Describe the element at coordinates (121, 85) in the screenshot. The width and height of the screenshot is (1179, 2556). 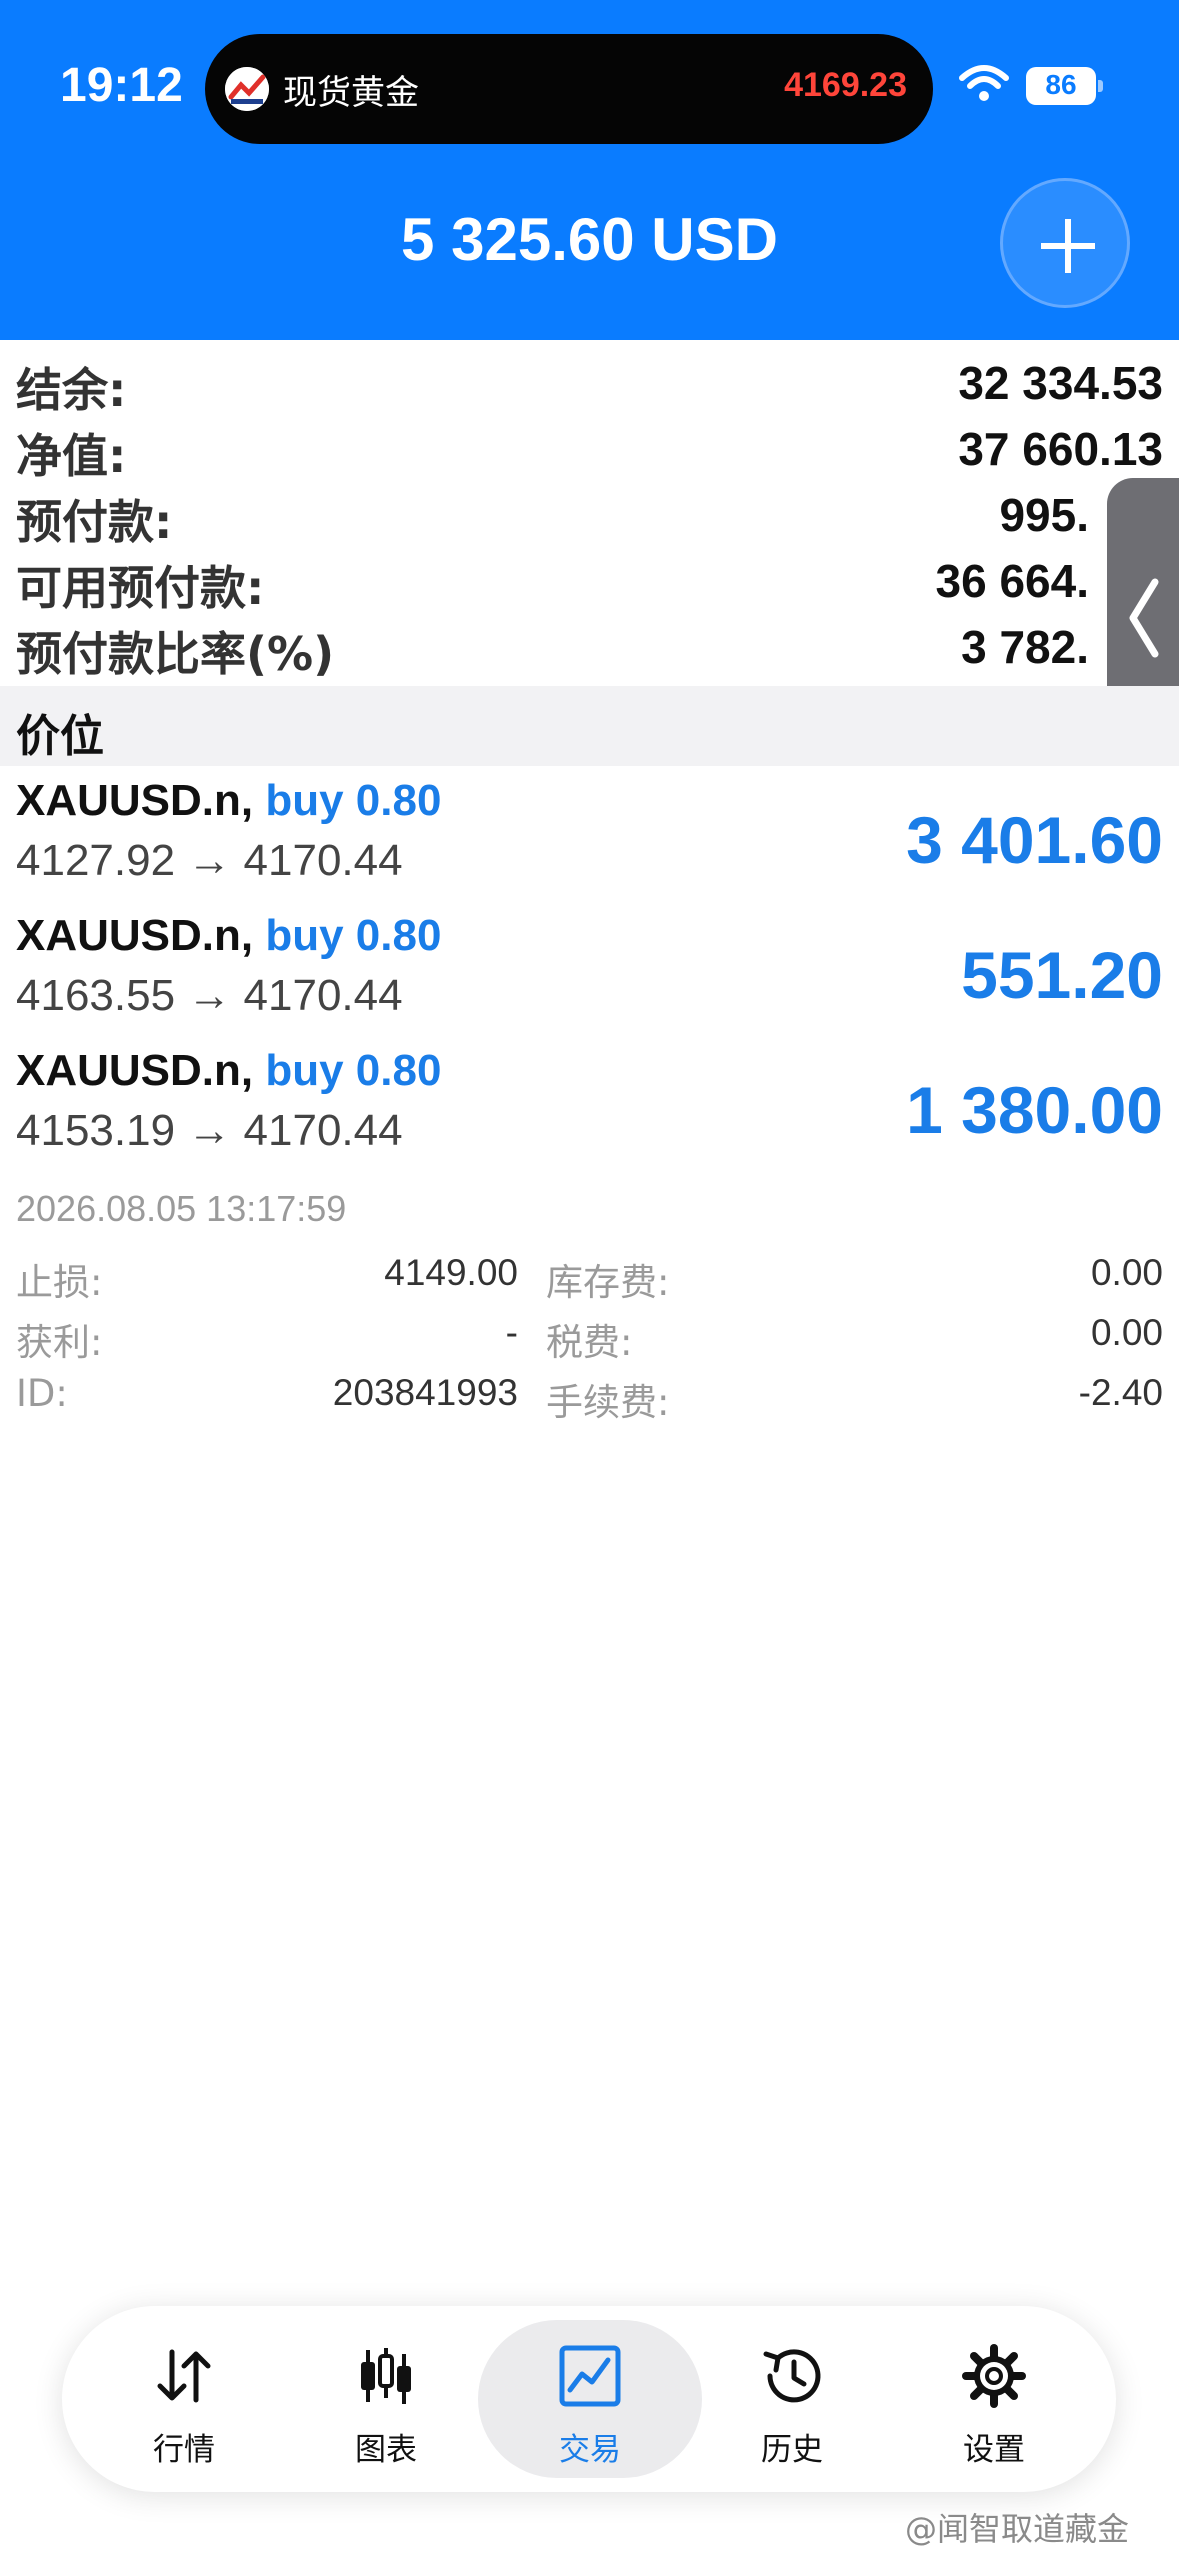
I see `status-time: 19:12` at that location.